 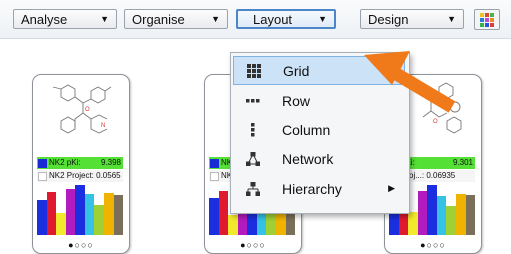 I want to click on organise-label: Organise, so click(x=158, y=19).